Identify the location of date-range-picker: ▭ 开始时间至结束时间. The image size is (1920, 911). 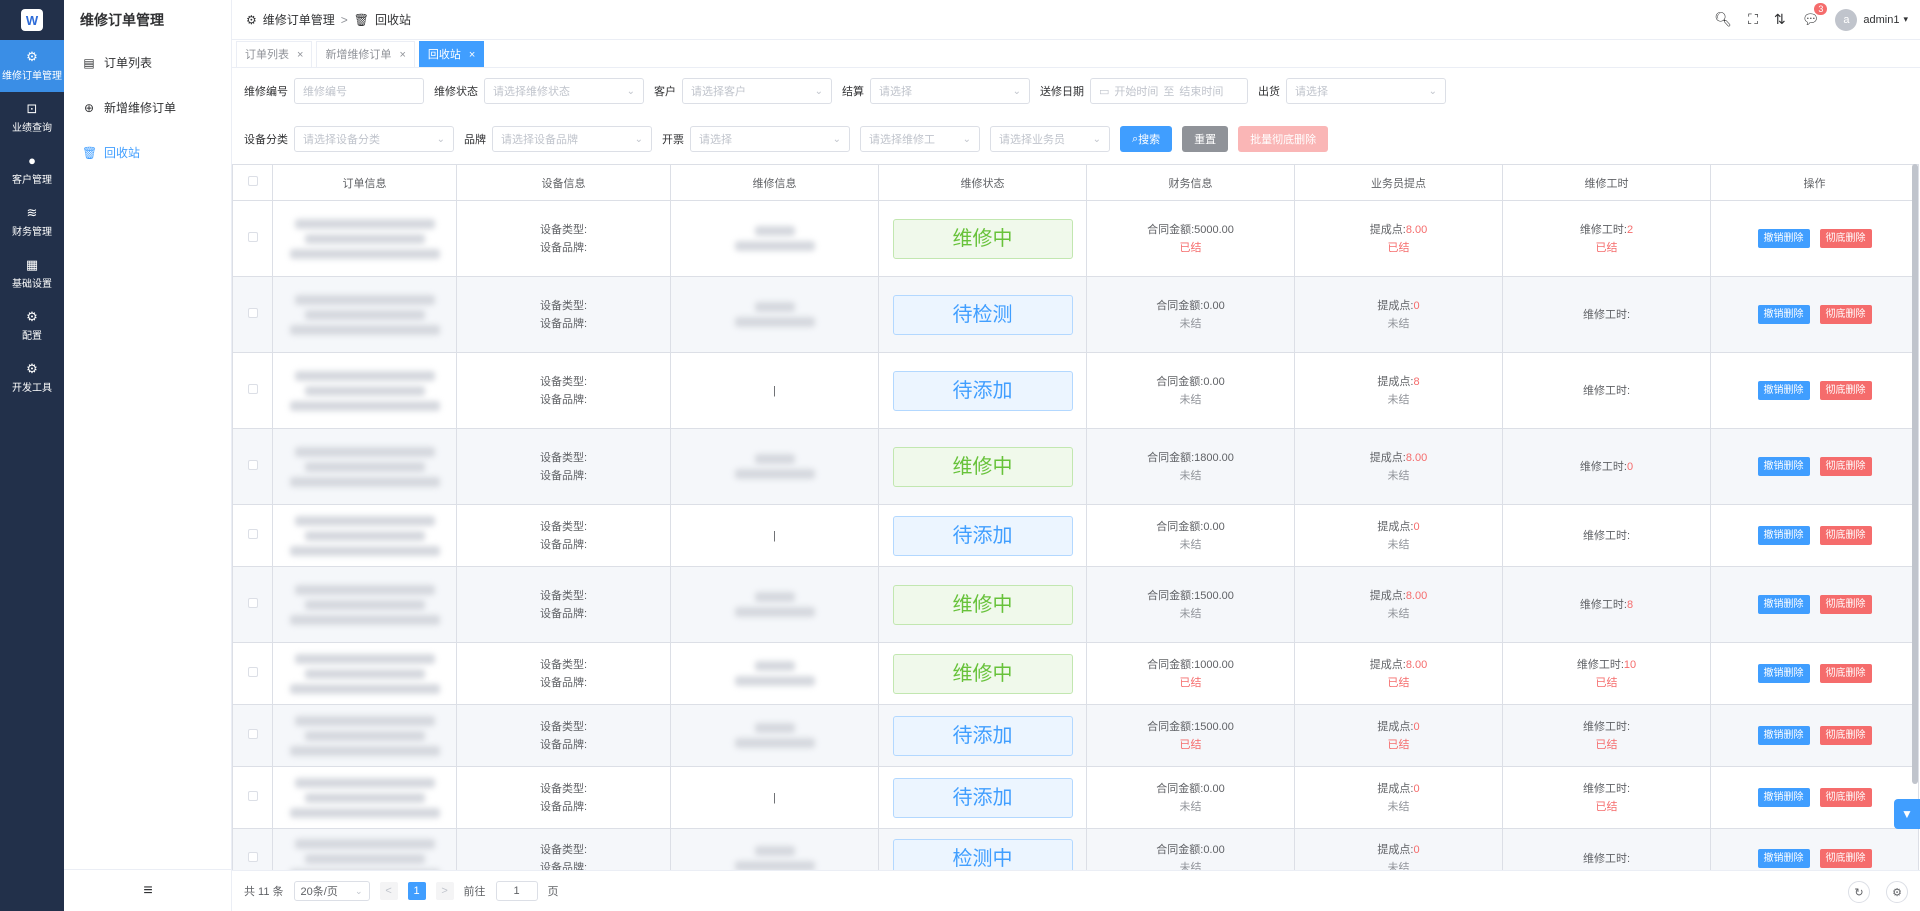
(1169, 91).